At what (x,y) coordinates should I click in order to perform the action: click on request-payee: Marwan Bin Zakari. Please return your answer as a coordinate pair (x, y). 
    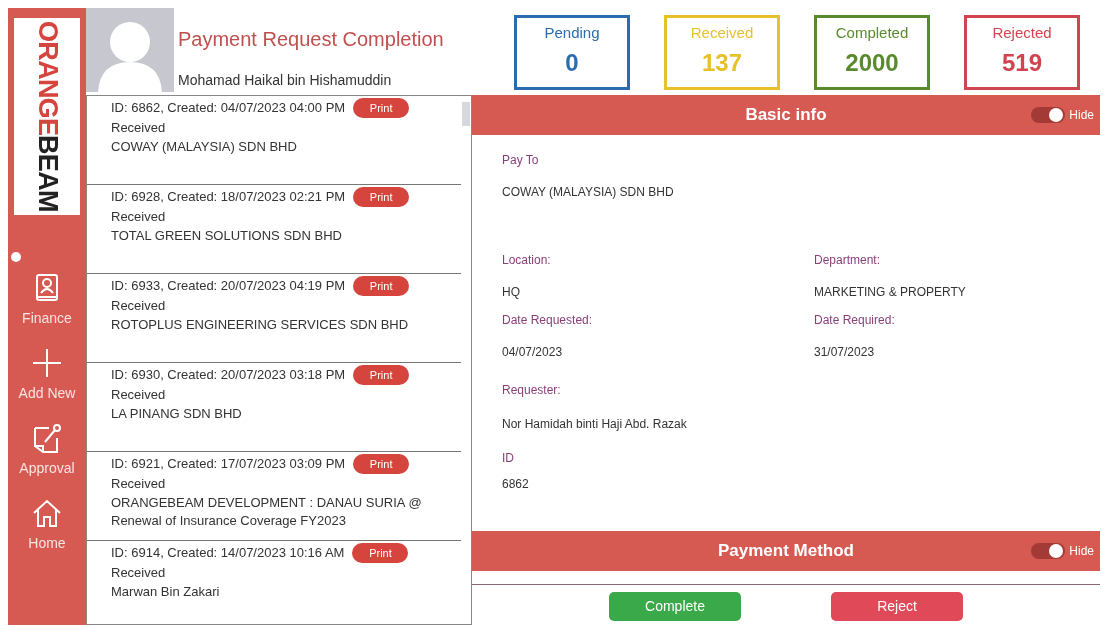
    Looking at the image, I should click on (166, 592).